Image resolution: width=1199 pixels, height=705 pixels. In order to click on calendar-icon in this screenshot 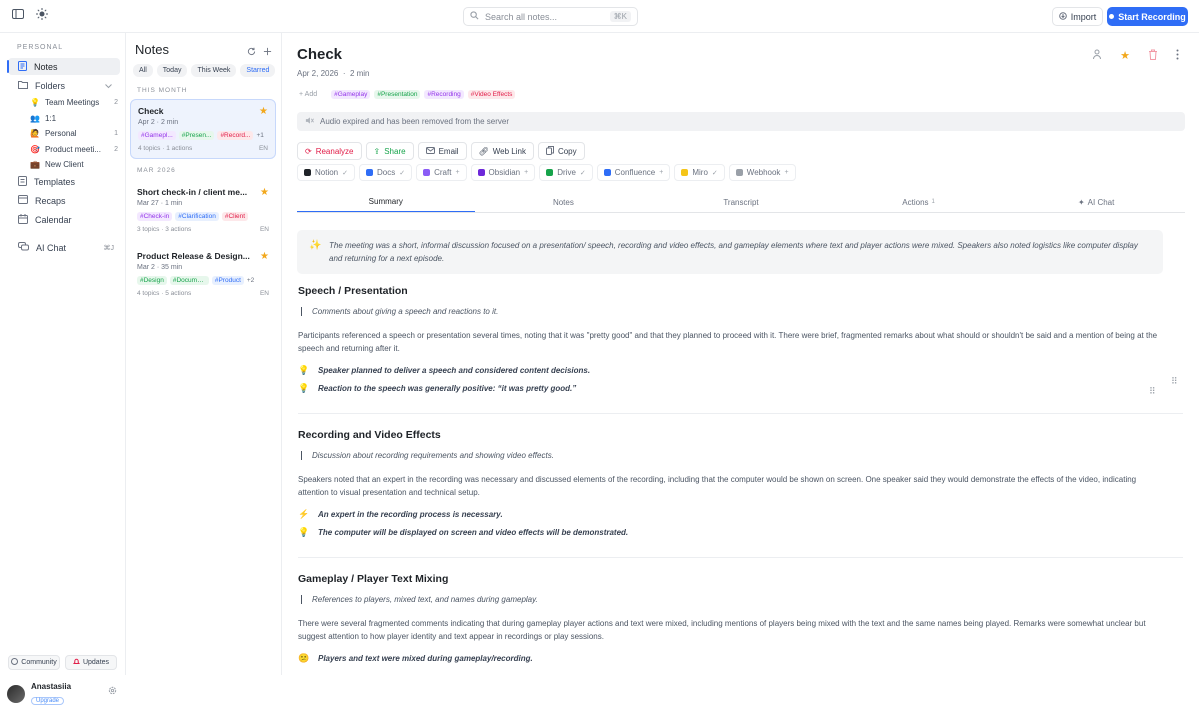, I will do `click(23, 219)`.